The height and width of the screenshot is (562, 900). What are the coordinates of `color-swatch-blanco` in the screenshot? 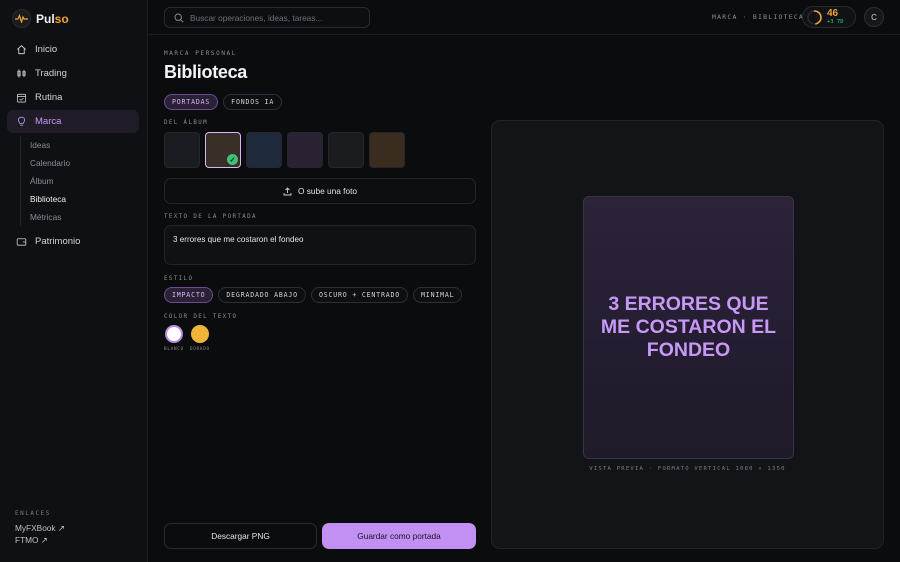 It's located at (173, 334).